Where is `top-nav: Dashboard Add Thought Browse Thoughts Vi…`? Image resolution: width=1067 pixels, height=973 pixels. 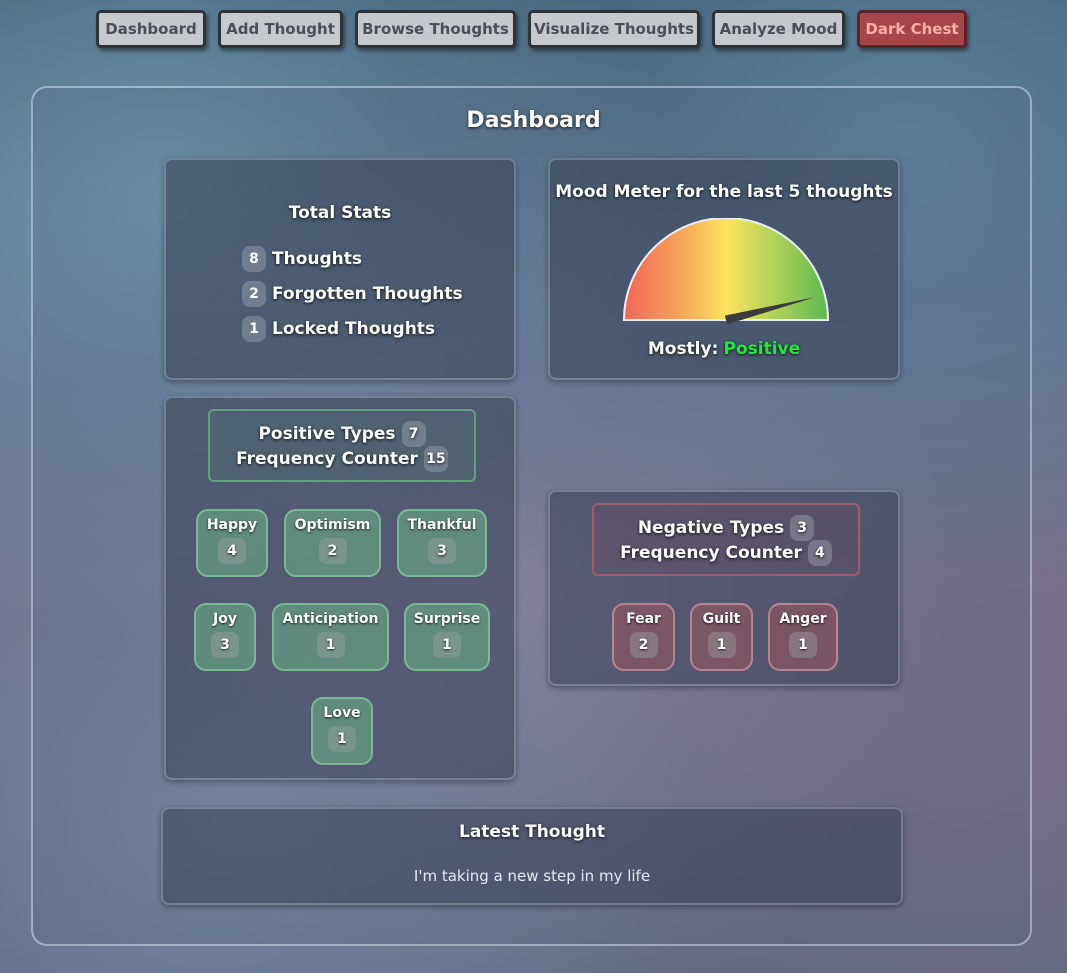
top-nav: Dashboard Add Thought Browse Thoughts Vi… is located at coordinates (533, 32).